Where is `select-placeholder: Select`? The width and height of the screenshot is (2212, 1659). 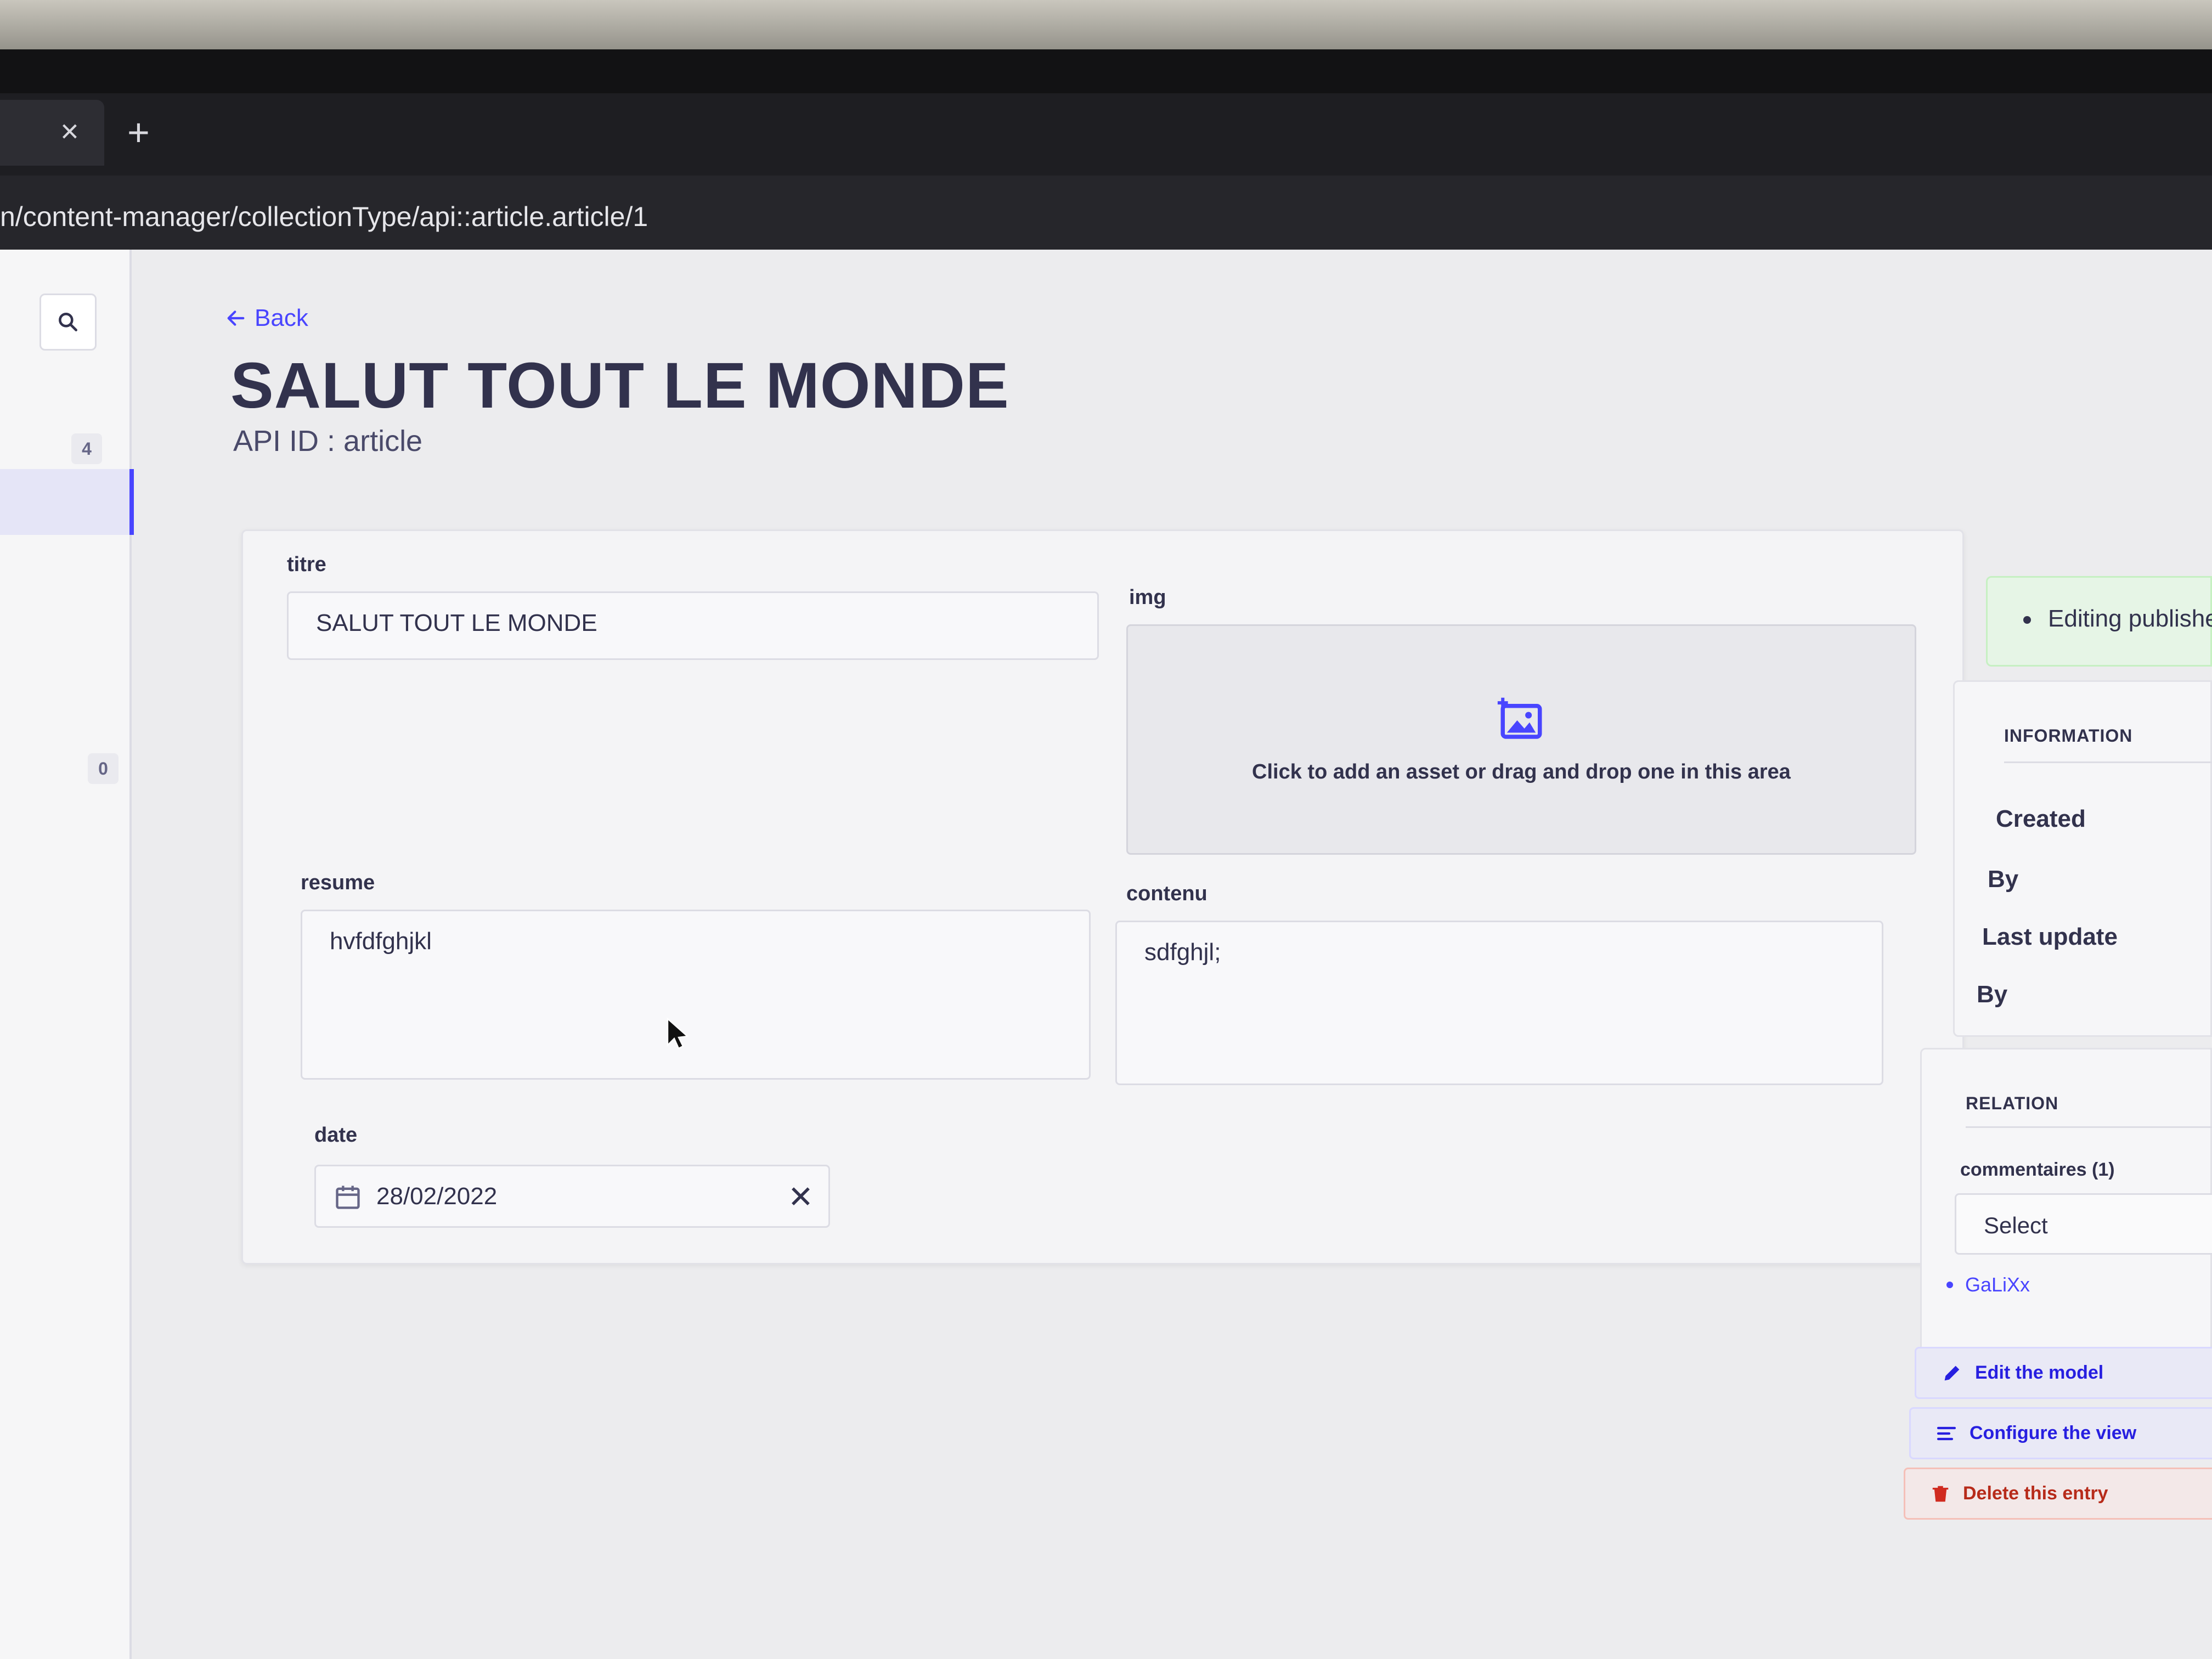 select-placeholder: Select is located at coordinates (2016, 1225).